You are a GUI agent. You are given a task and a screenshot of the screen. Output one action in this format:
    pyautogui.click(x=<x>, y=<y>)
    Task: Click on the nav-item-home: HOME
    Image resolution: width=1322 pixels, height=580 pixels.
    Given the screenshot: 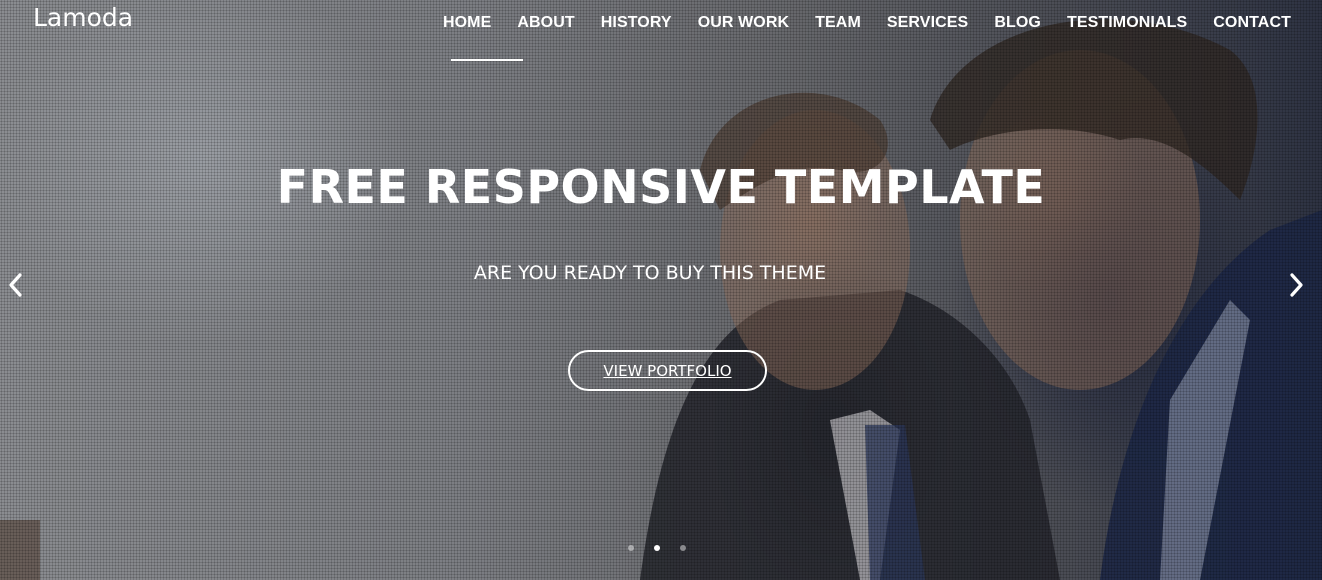 What is the action you would take?
    pyautogui.click(x=467, y=23)
    